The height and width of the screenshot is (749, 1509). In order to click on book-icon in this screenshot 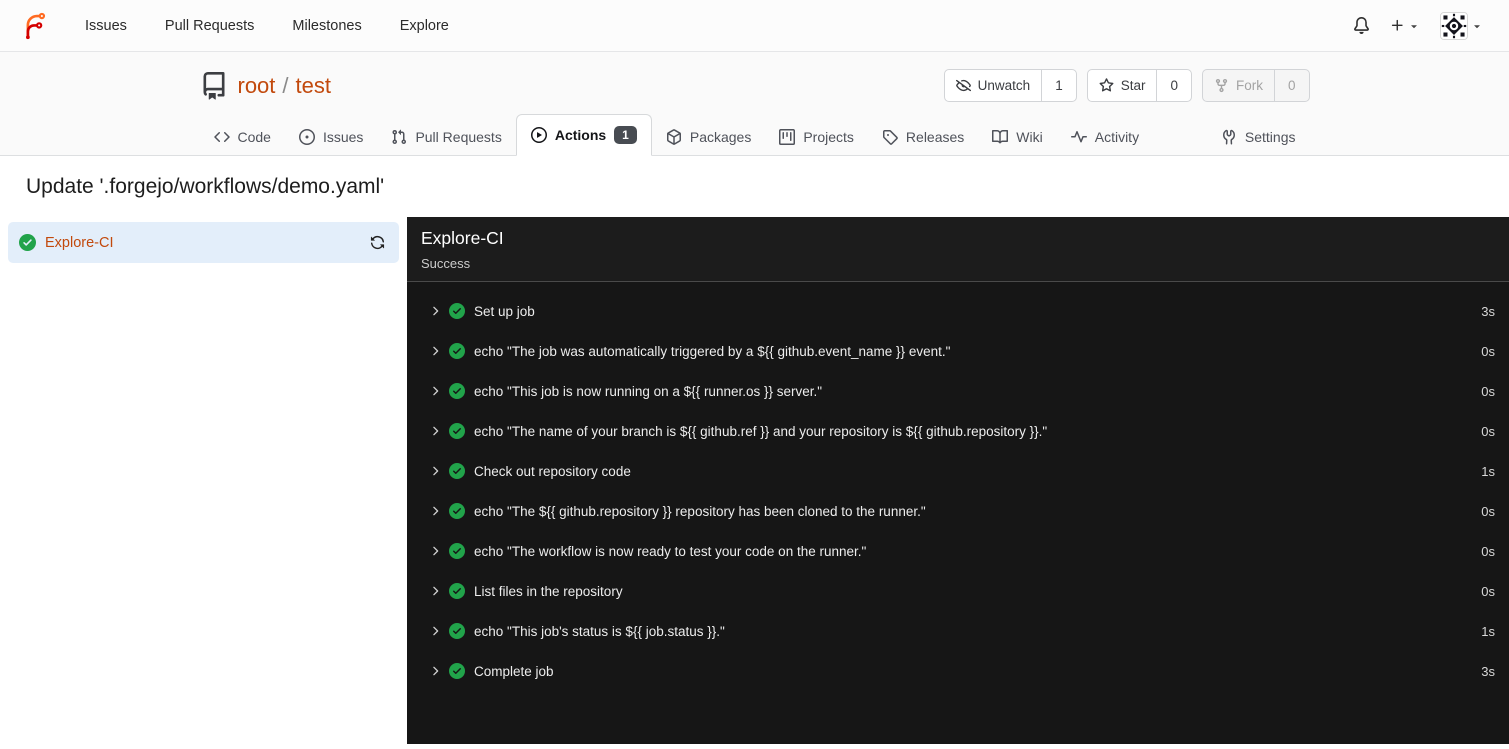, I will do `click(1000, 136)`.